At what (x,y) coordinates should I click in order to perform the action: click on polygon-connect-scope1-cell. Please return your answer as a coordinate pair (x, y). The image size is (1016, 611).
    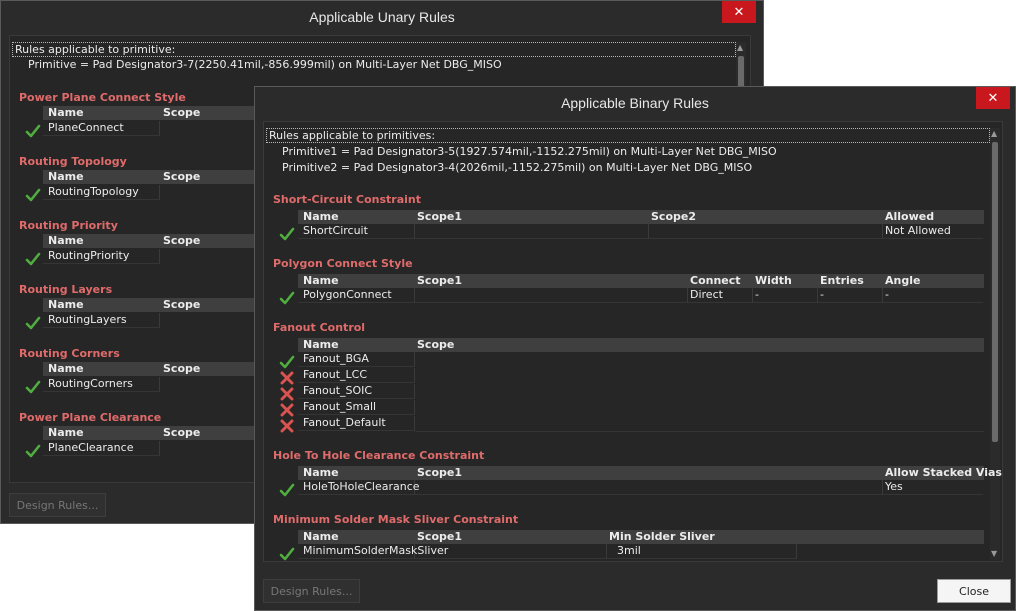
    Looking at the image, I should click on (551, 295).